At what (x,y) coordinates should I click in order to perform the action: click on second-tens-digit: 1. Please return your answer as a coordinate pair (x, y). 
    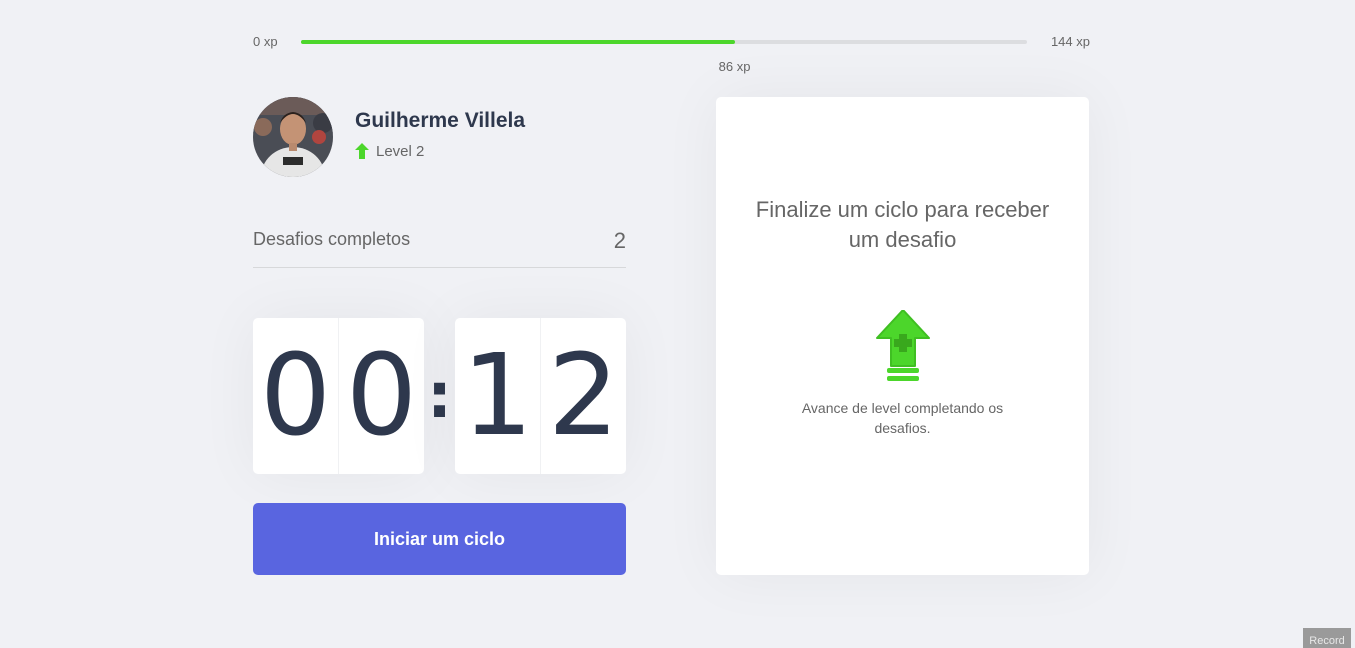
    Looking at the image, I should click on (498, 396).